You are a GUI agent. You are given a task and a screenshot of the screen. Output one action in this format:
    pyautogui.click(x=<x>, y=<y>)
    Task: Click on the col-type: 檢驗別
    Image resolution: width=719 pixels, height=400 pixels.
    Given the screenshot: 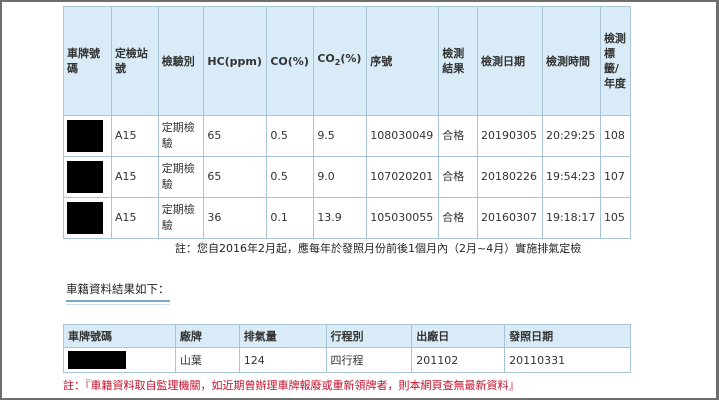 What is the action you would take?
    pyautogui.click(x=181, y=61)
    